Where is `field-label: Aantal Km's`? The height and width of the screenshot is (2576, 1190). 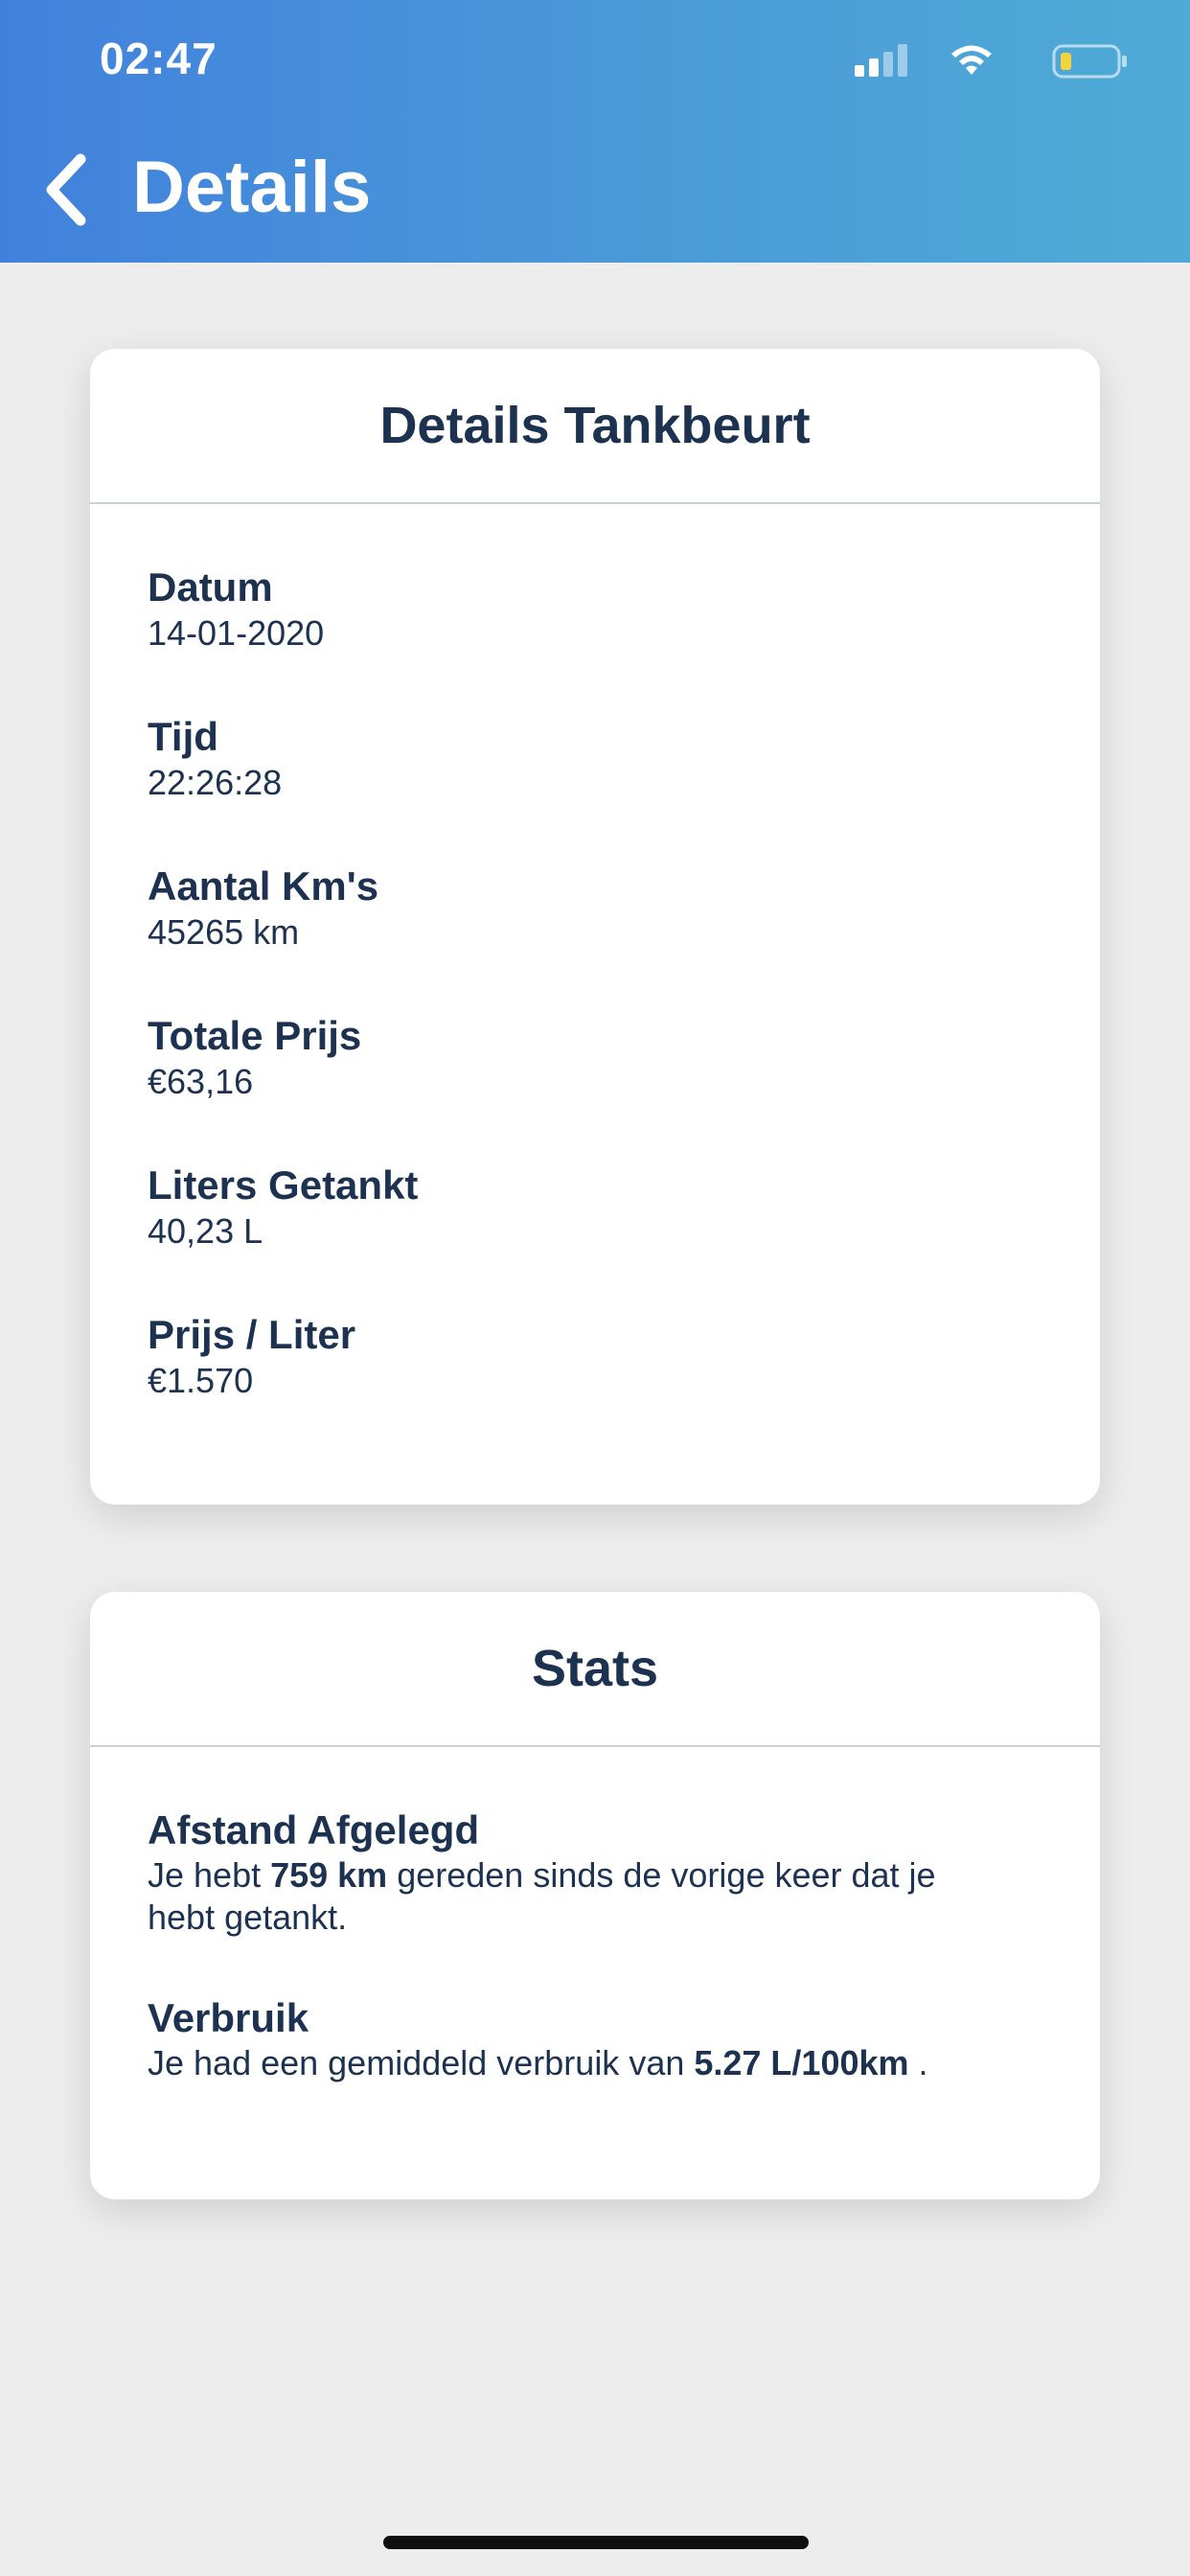 field-label: Aantal Km's is located at coordinates (264, 885).